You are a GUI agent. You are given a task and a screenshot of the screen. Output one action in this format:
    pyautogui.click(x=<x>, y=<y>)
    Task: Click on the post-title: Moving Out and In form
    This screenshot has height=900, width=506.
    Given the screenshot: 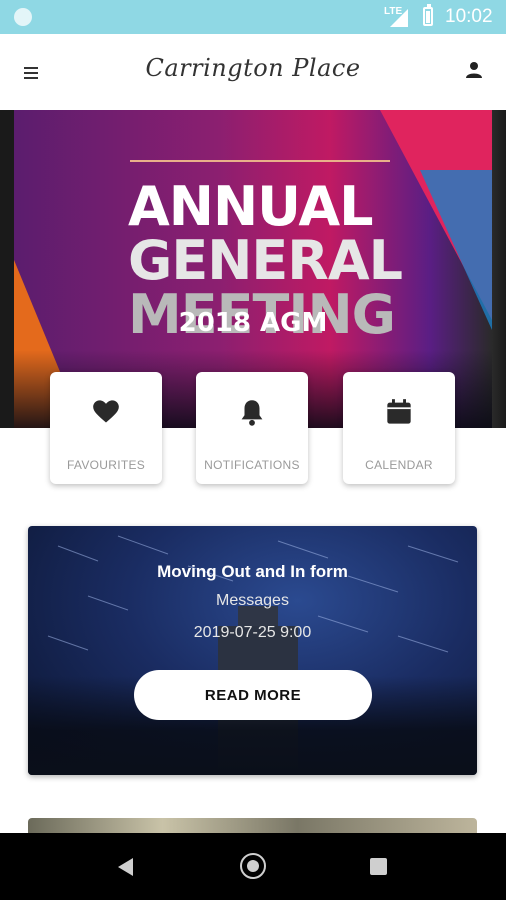 What is the action you would take?
    pyautogui.click(x=252, y=571)
    